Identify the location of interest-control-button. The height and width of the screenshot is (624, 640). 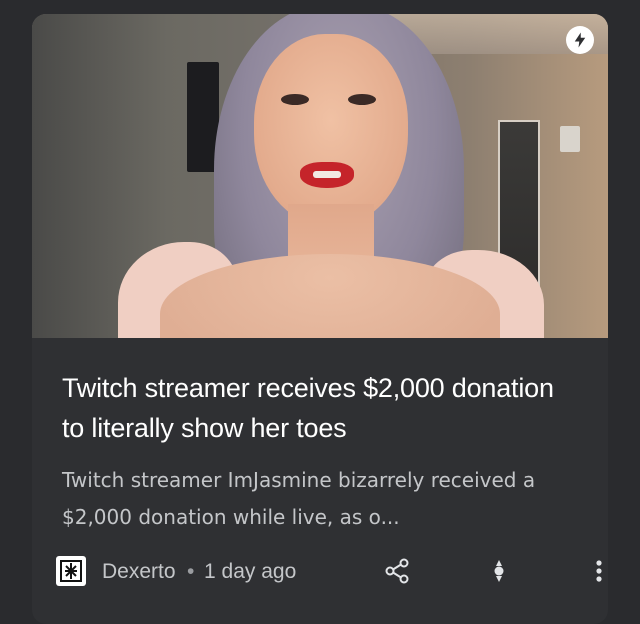
(499, 571).